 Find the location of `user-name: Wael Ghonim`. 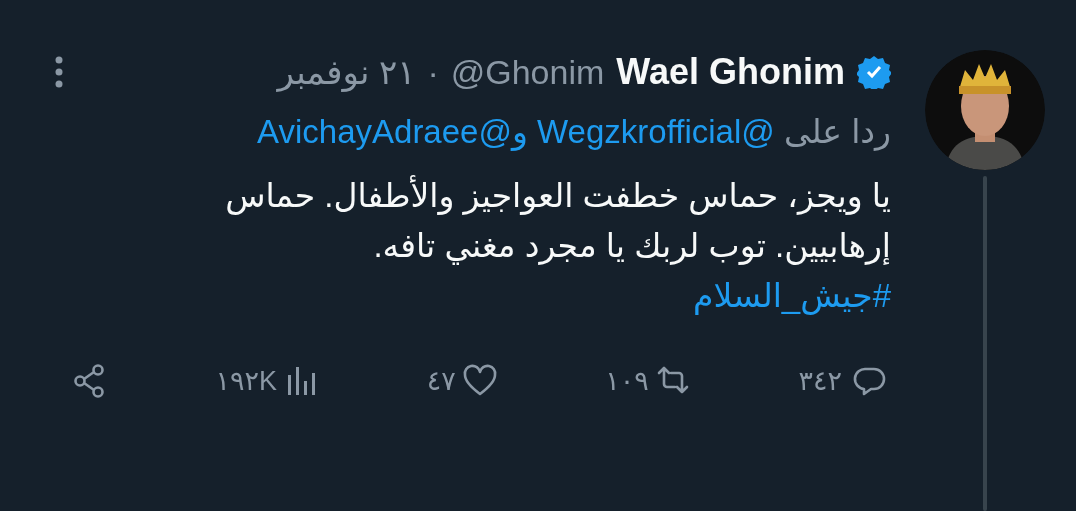

user-name: Wael Ghonim is located at coordinates (730, 72).